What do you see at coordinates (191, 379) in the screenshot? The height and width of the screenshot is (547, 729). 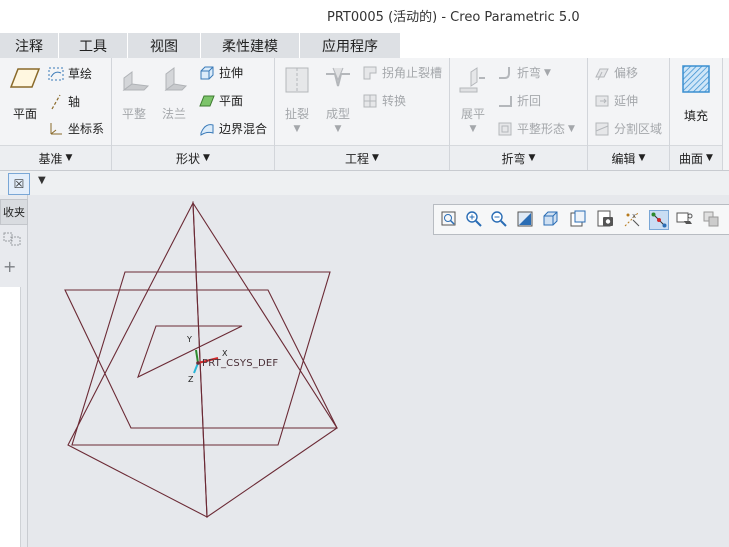 I see `csys-z-label: Z` at bounding box center [191, 379].